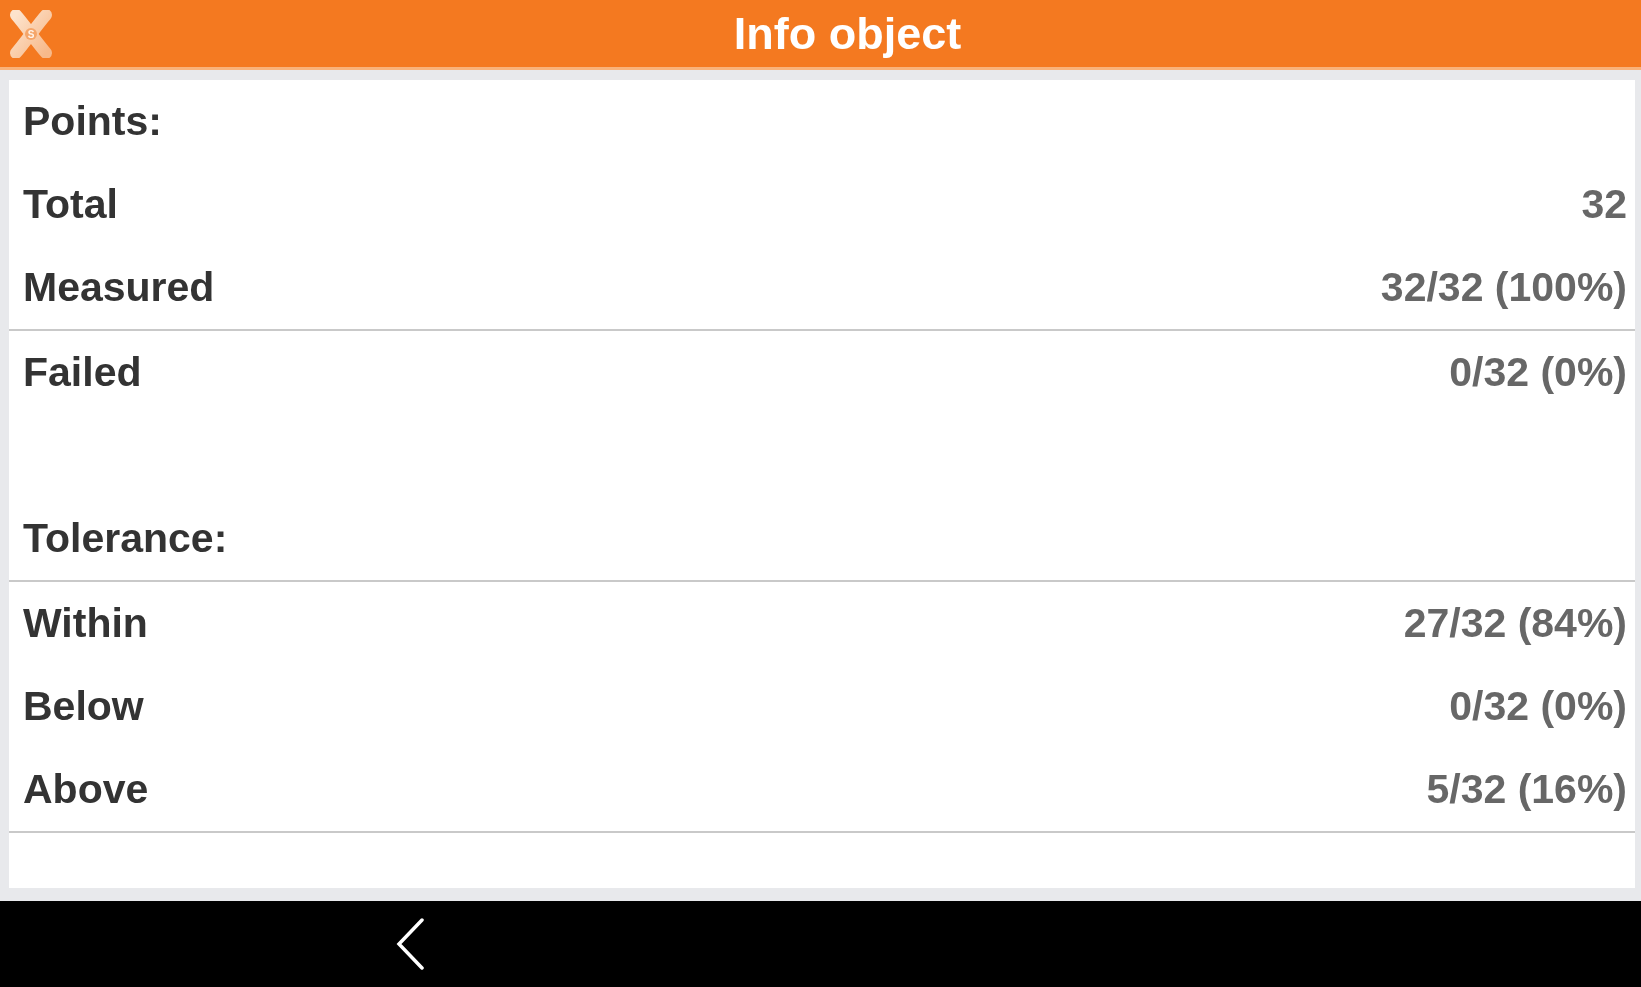  I want to click on stat-value: 32, so click(1604, 204).